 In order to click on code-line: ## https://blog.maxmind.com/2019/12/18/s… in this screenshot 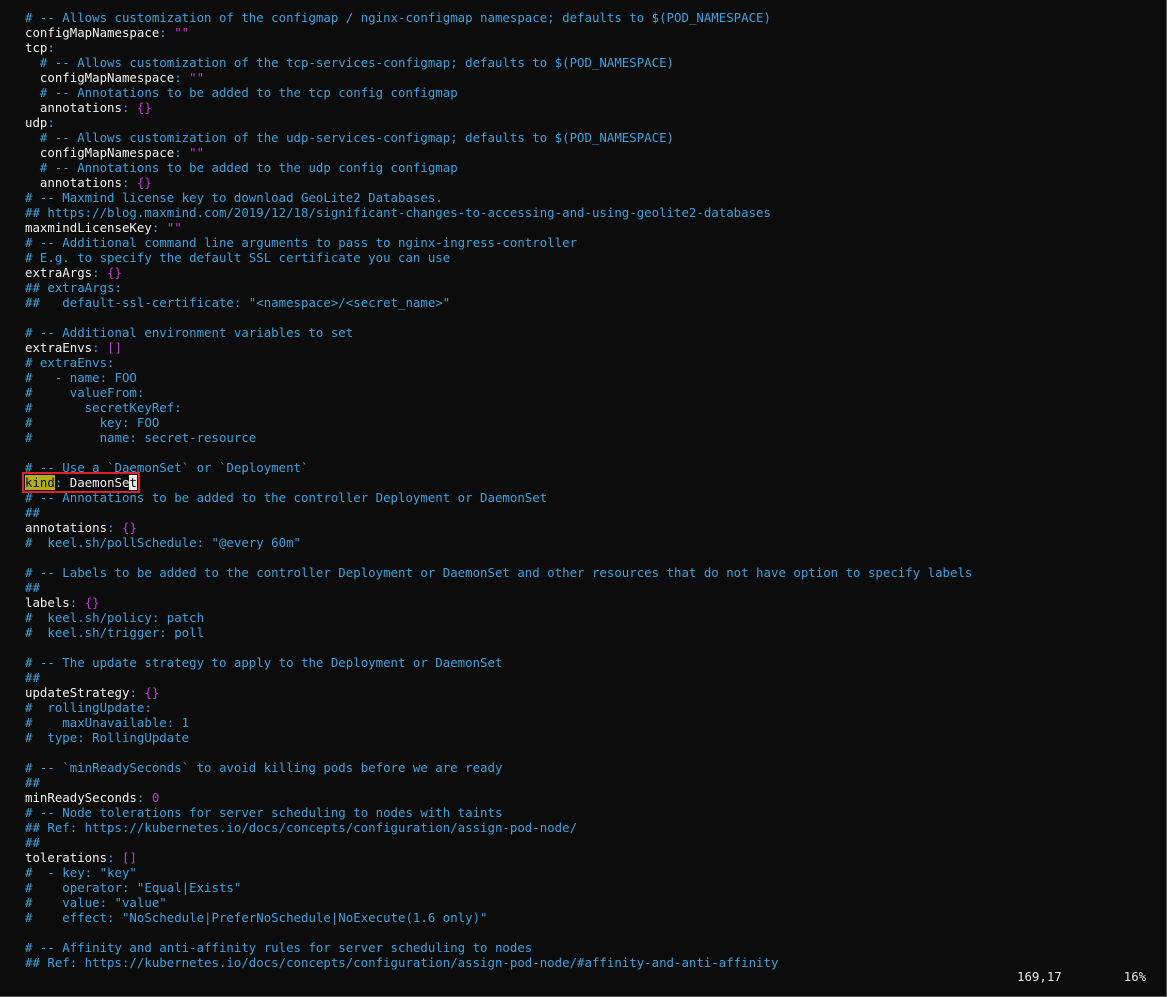, I will do `click(498, 212)`.